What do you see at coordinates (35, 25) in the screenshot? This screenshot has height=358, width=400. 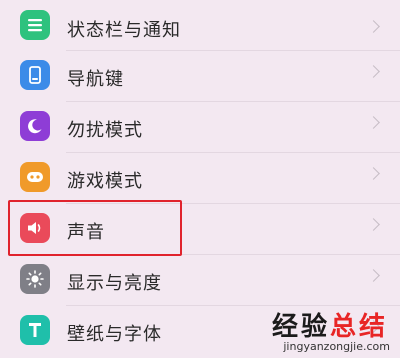 I see `notification-icon` at bounding box center [35, 25].